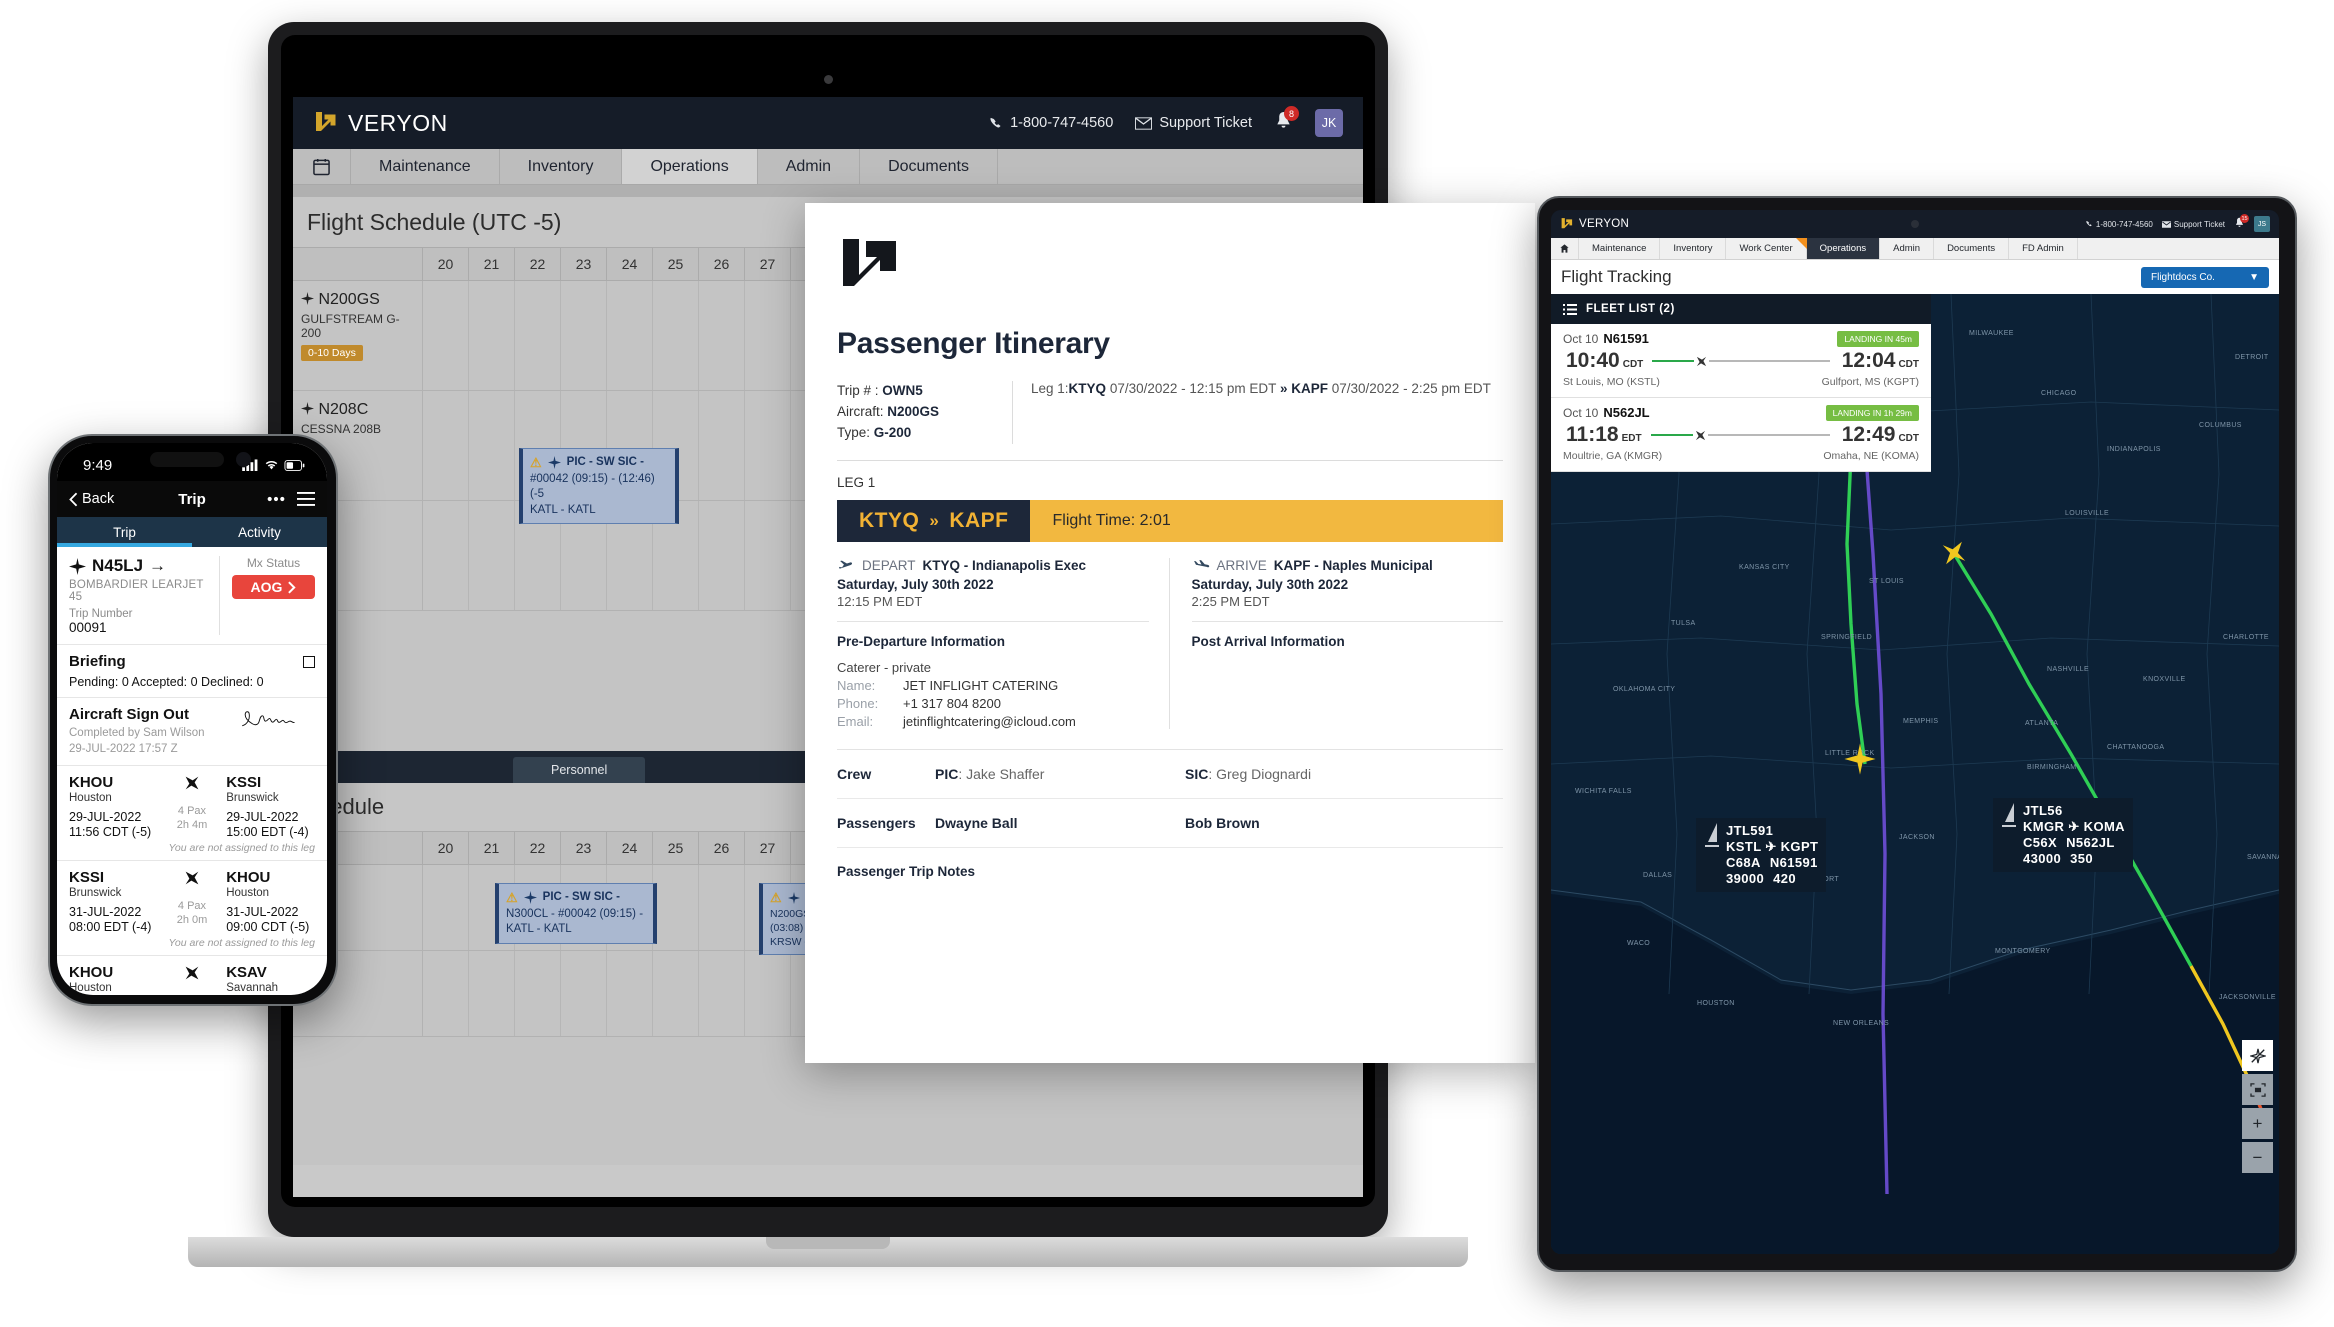 This screenshot has width=2334, height=1327. Describe the element at coordinates (872, 269) in the screenshot. I see `document-logo-icon` at that location.